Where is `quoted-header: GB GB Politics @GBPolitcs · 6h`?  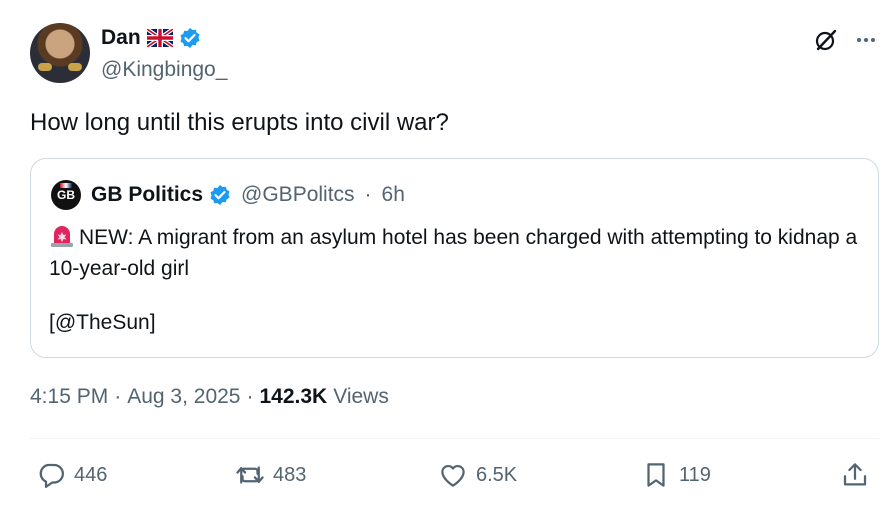 quoted-header: GB GB Politics @GBPolitcs · 6h is located at coordinates (228, 195).